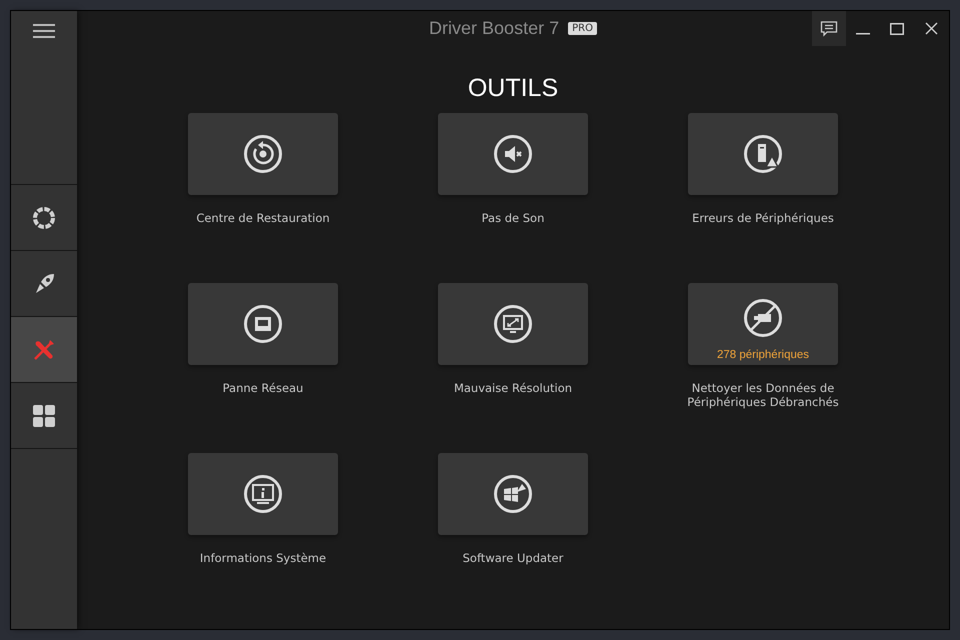 The height and width of the screenshot is (640, 960). Describe the element at coordinates (263, 218) in the screenshot. I see `tool-label: Centre de Restauration` at that location.